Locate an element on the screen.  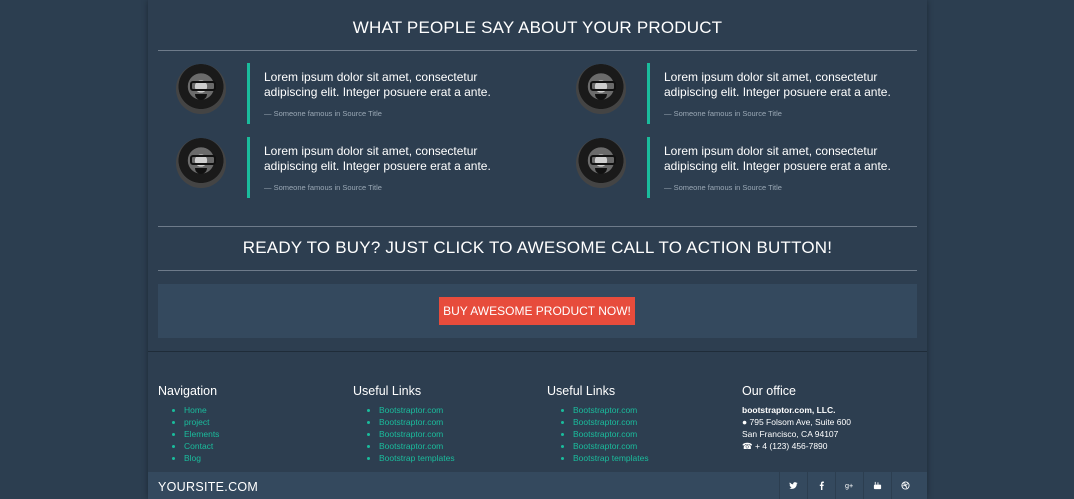
footer-heading: Navigation is located at coordinates (188, 391).